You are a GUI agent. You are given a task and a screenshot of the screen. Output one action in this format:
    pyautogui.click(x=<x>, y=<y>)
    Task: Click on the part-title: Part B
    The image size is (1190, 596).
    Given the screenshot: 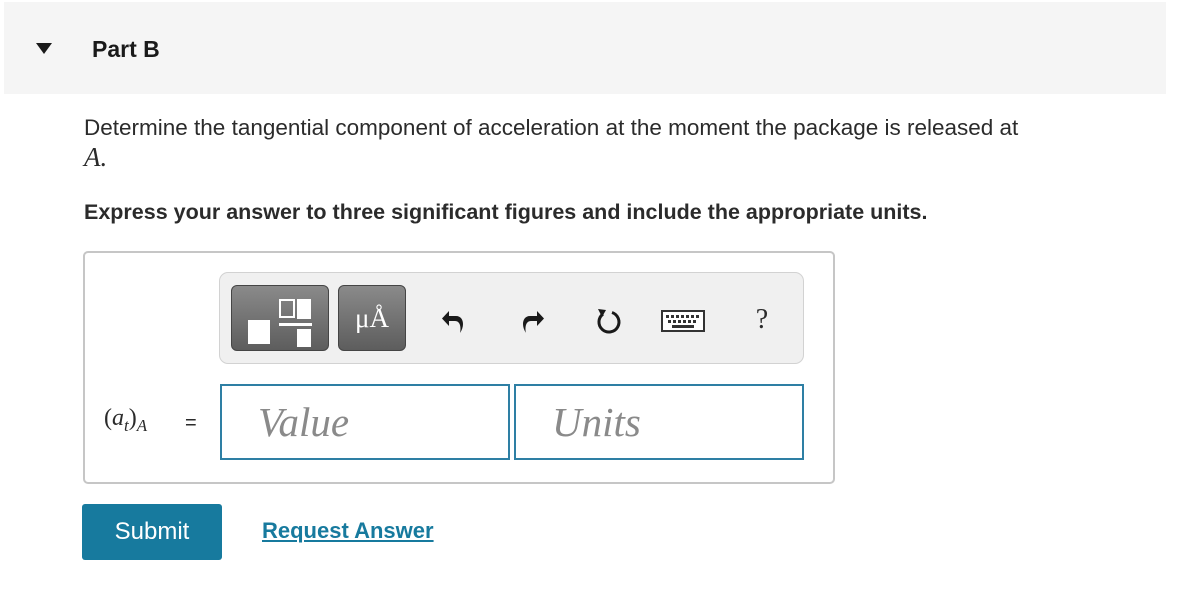 What is the action you would take?
    pyautogui.click(x=126, y=49)
    